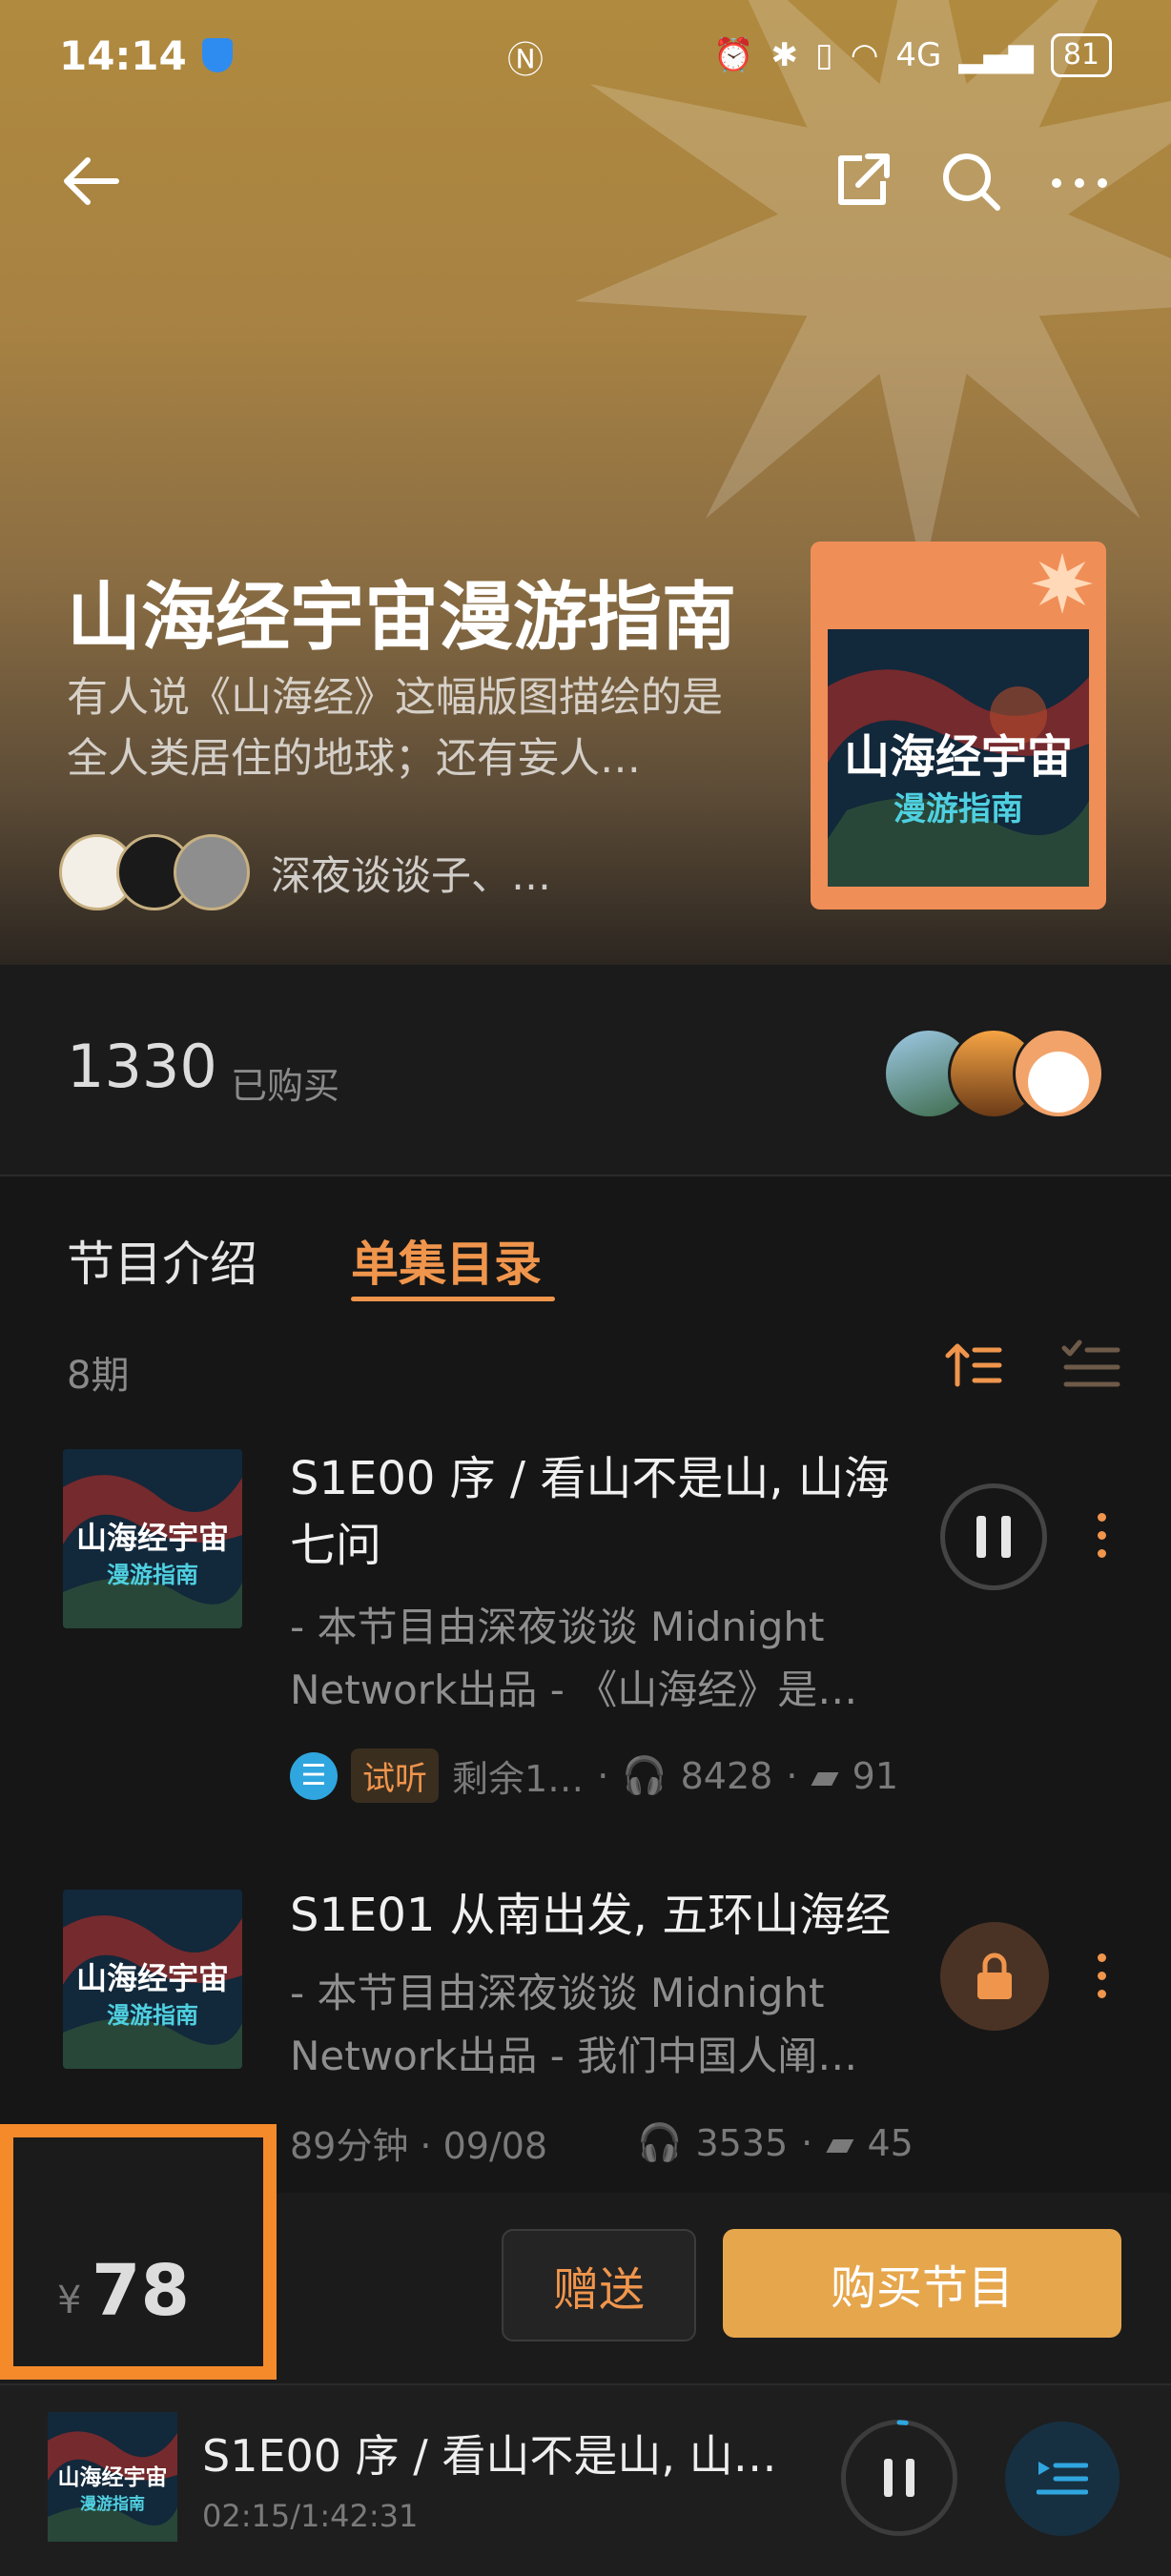  Describe the element at coordinates (974, 1366) in the screenshot. I see `sort-order-icon` at that location.